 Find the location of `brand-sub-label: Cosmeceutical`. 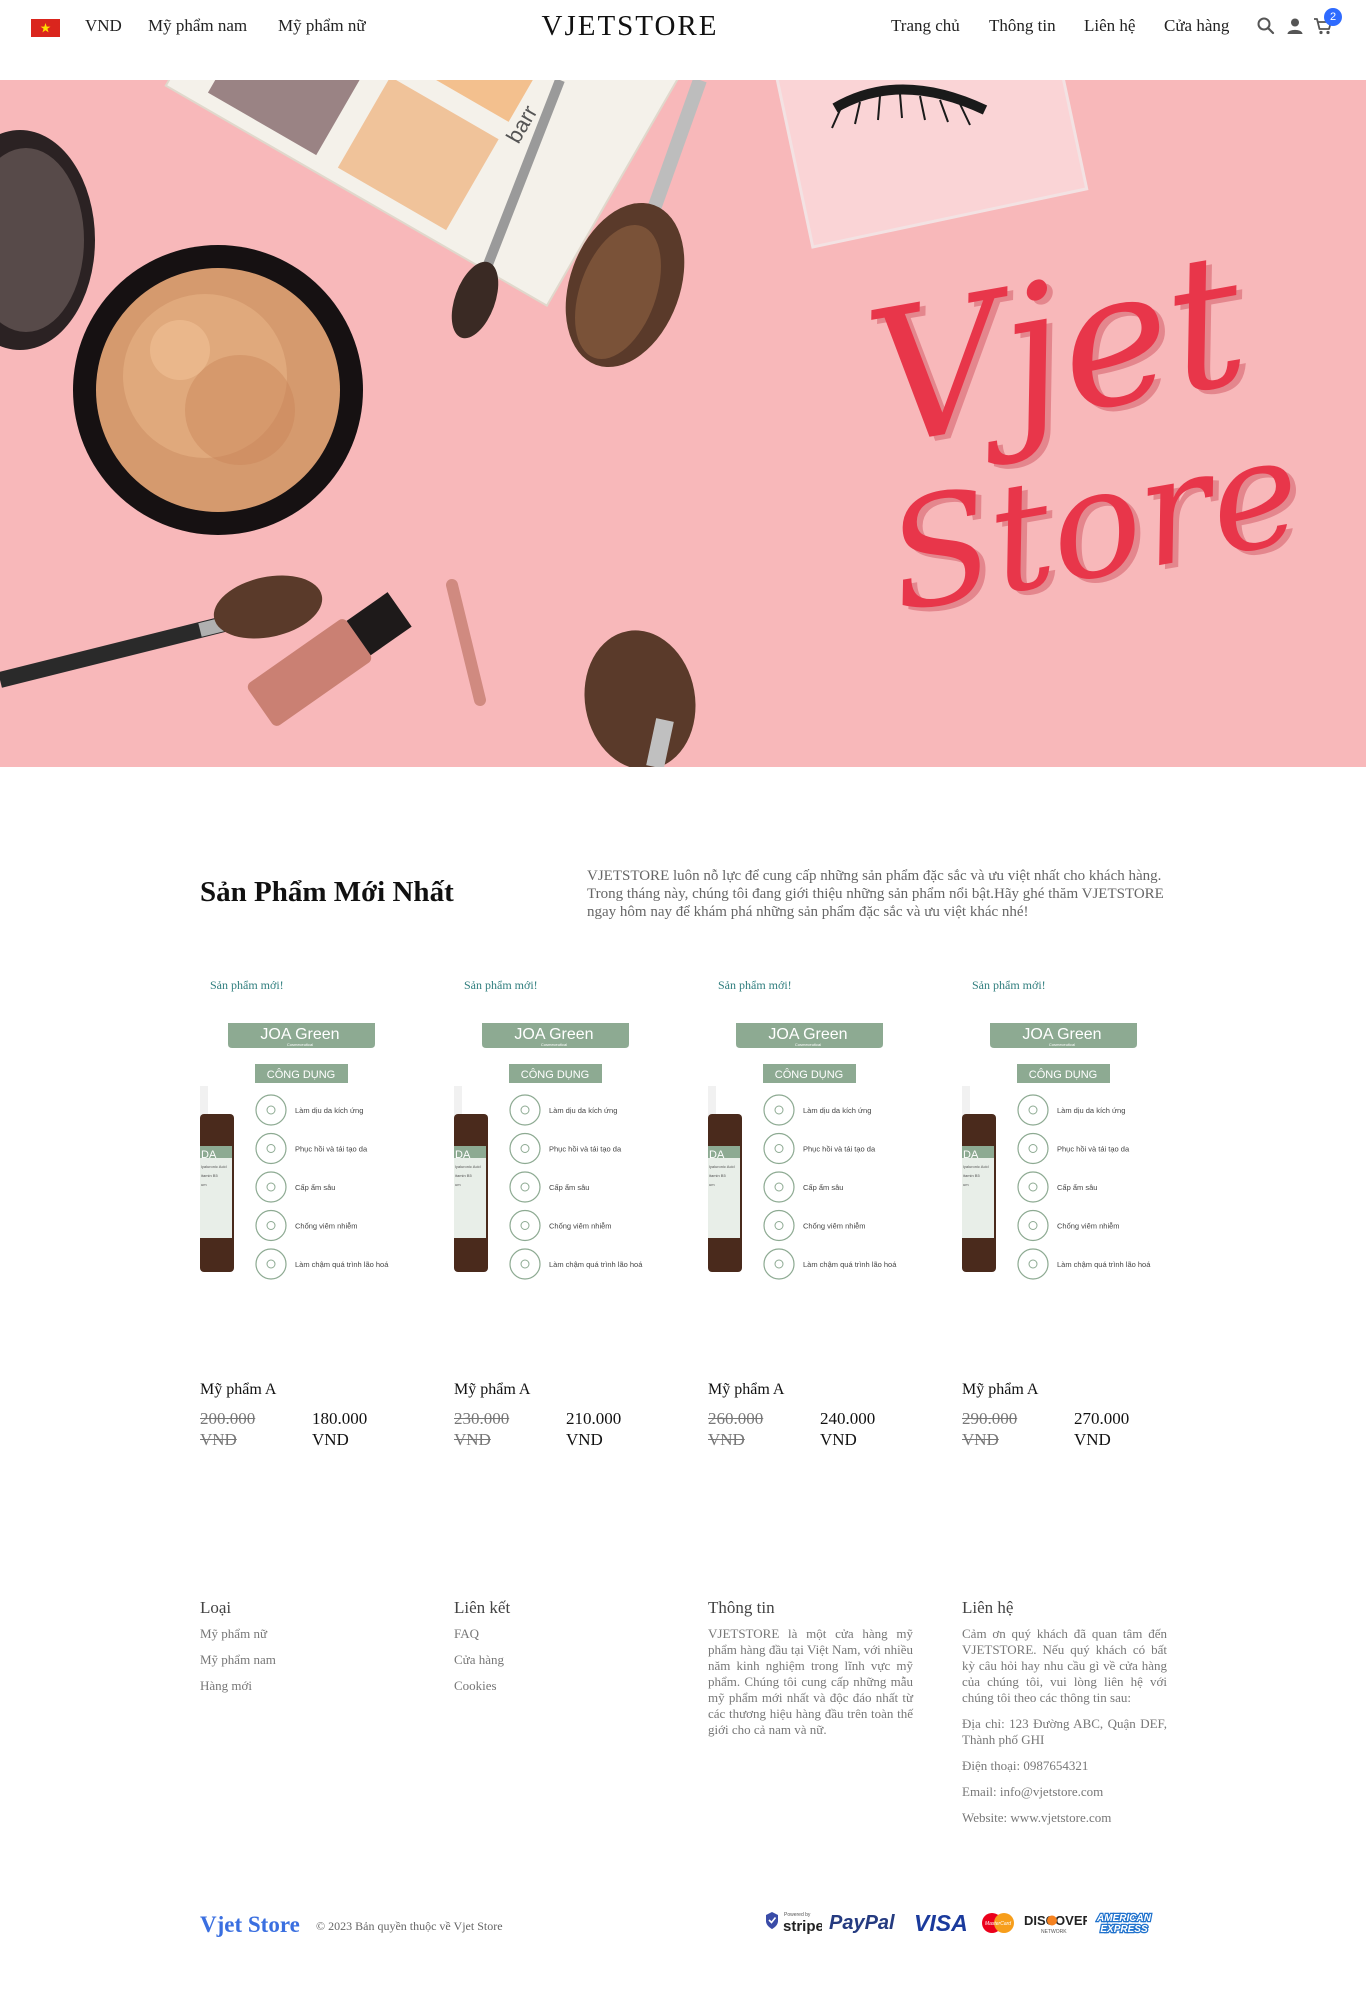

brand-sub-label: Cosmeceutical is located at coordinates (808, 1044).